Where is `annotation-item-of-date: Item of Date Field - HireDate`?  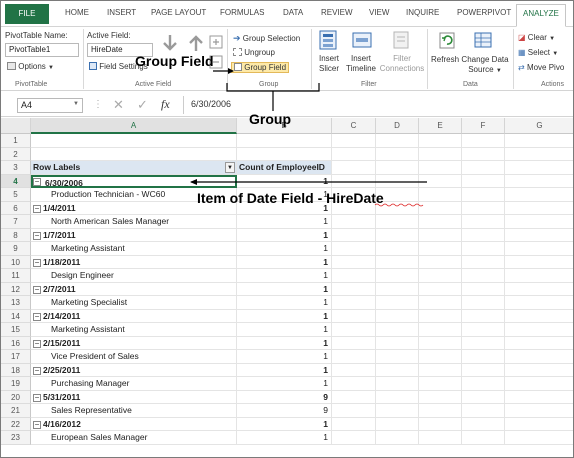 annotation-item-of-date: Item of Date Field - HireDate is located at coordinates (290, 198).